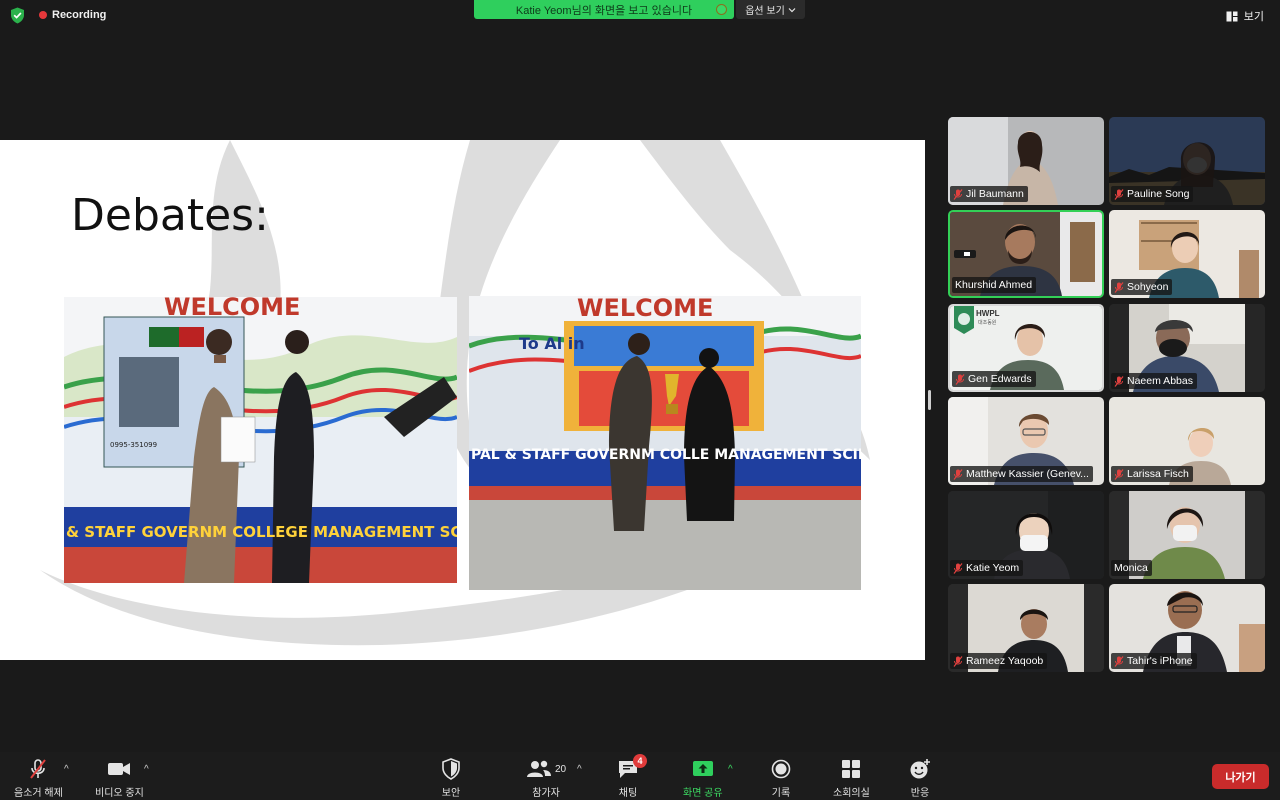 This screenshot has width=1280, height=800. I want to click on breakout-rooms-grid-icon, so click(851, 769).